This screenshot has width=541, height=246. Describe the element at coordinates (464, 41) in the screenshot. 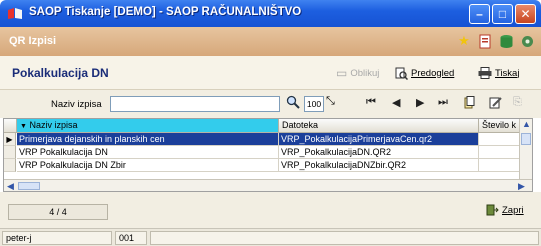

I see `favorite-star-icon: ★` at that location.